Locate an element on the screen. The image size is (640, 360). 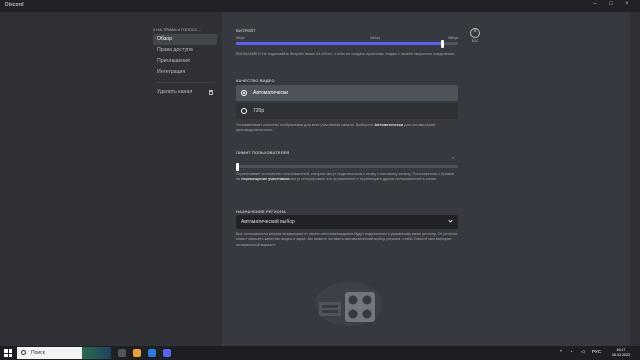
scrollbar is located at coordinates (635, 179).